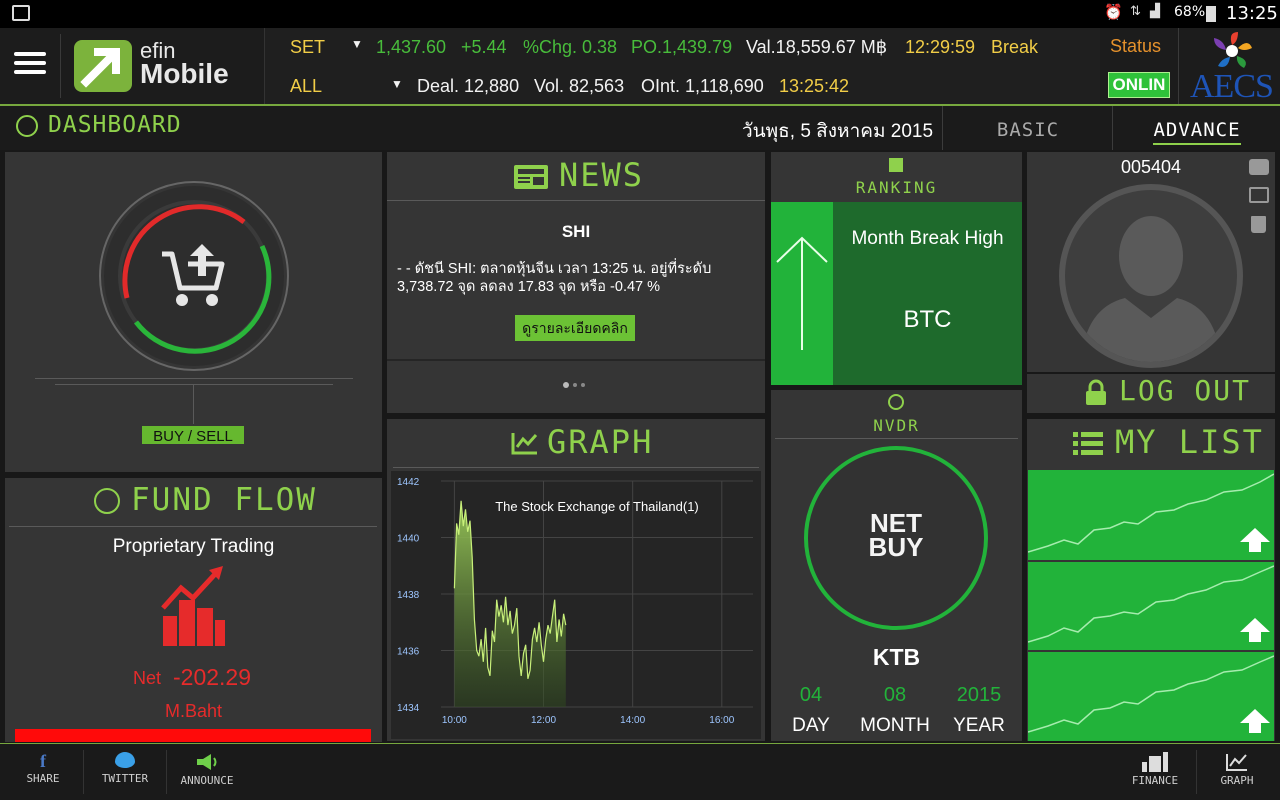  What do you see at coordinates (125, 760) in the screenshot?
I see `twitter-bird-icon` at bounding box center [125, 760].